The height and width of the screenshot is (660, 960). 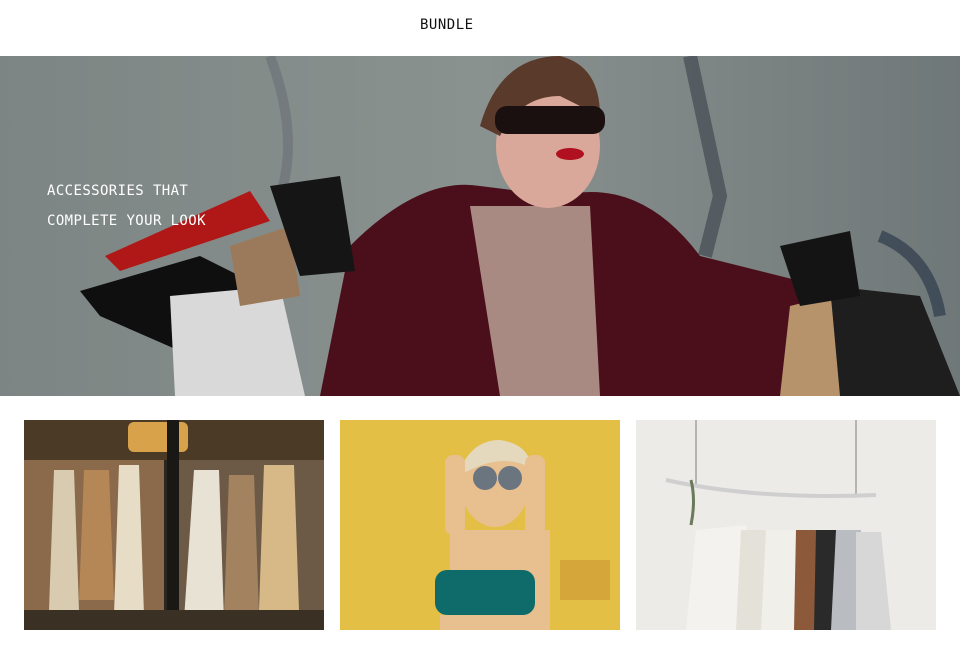 What do you see at coordinates (126, 206) in the screenshot?
I see `hero-headline: ACCESSORIES THAT COMPLETE YOUR LOOK` at bounding box center [126, 206].